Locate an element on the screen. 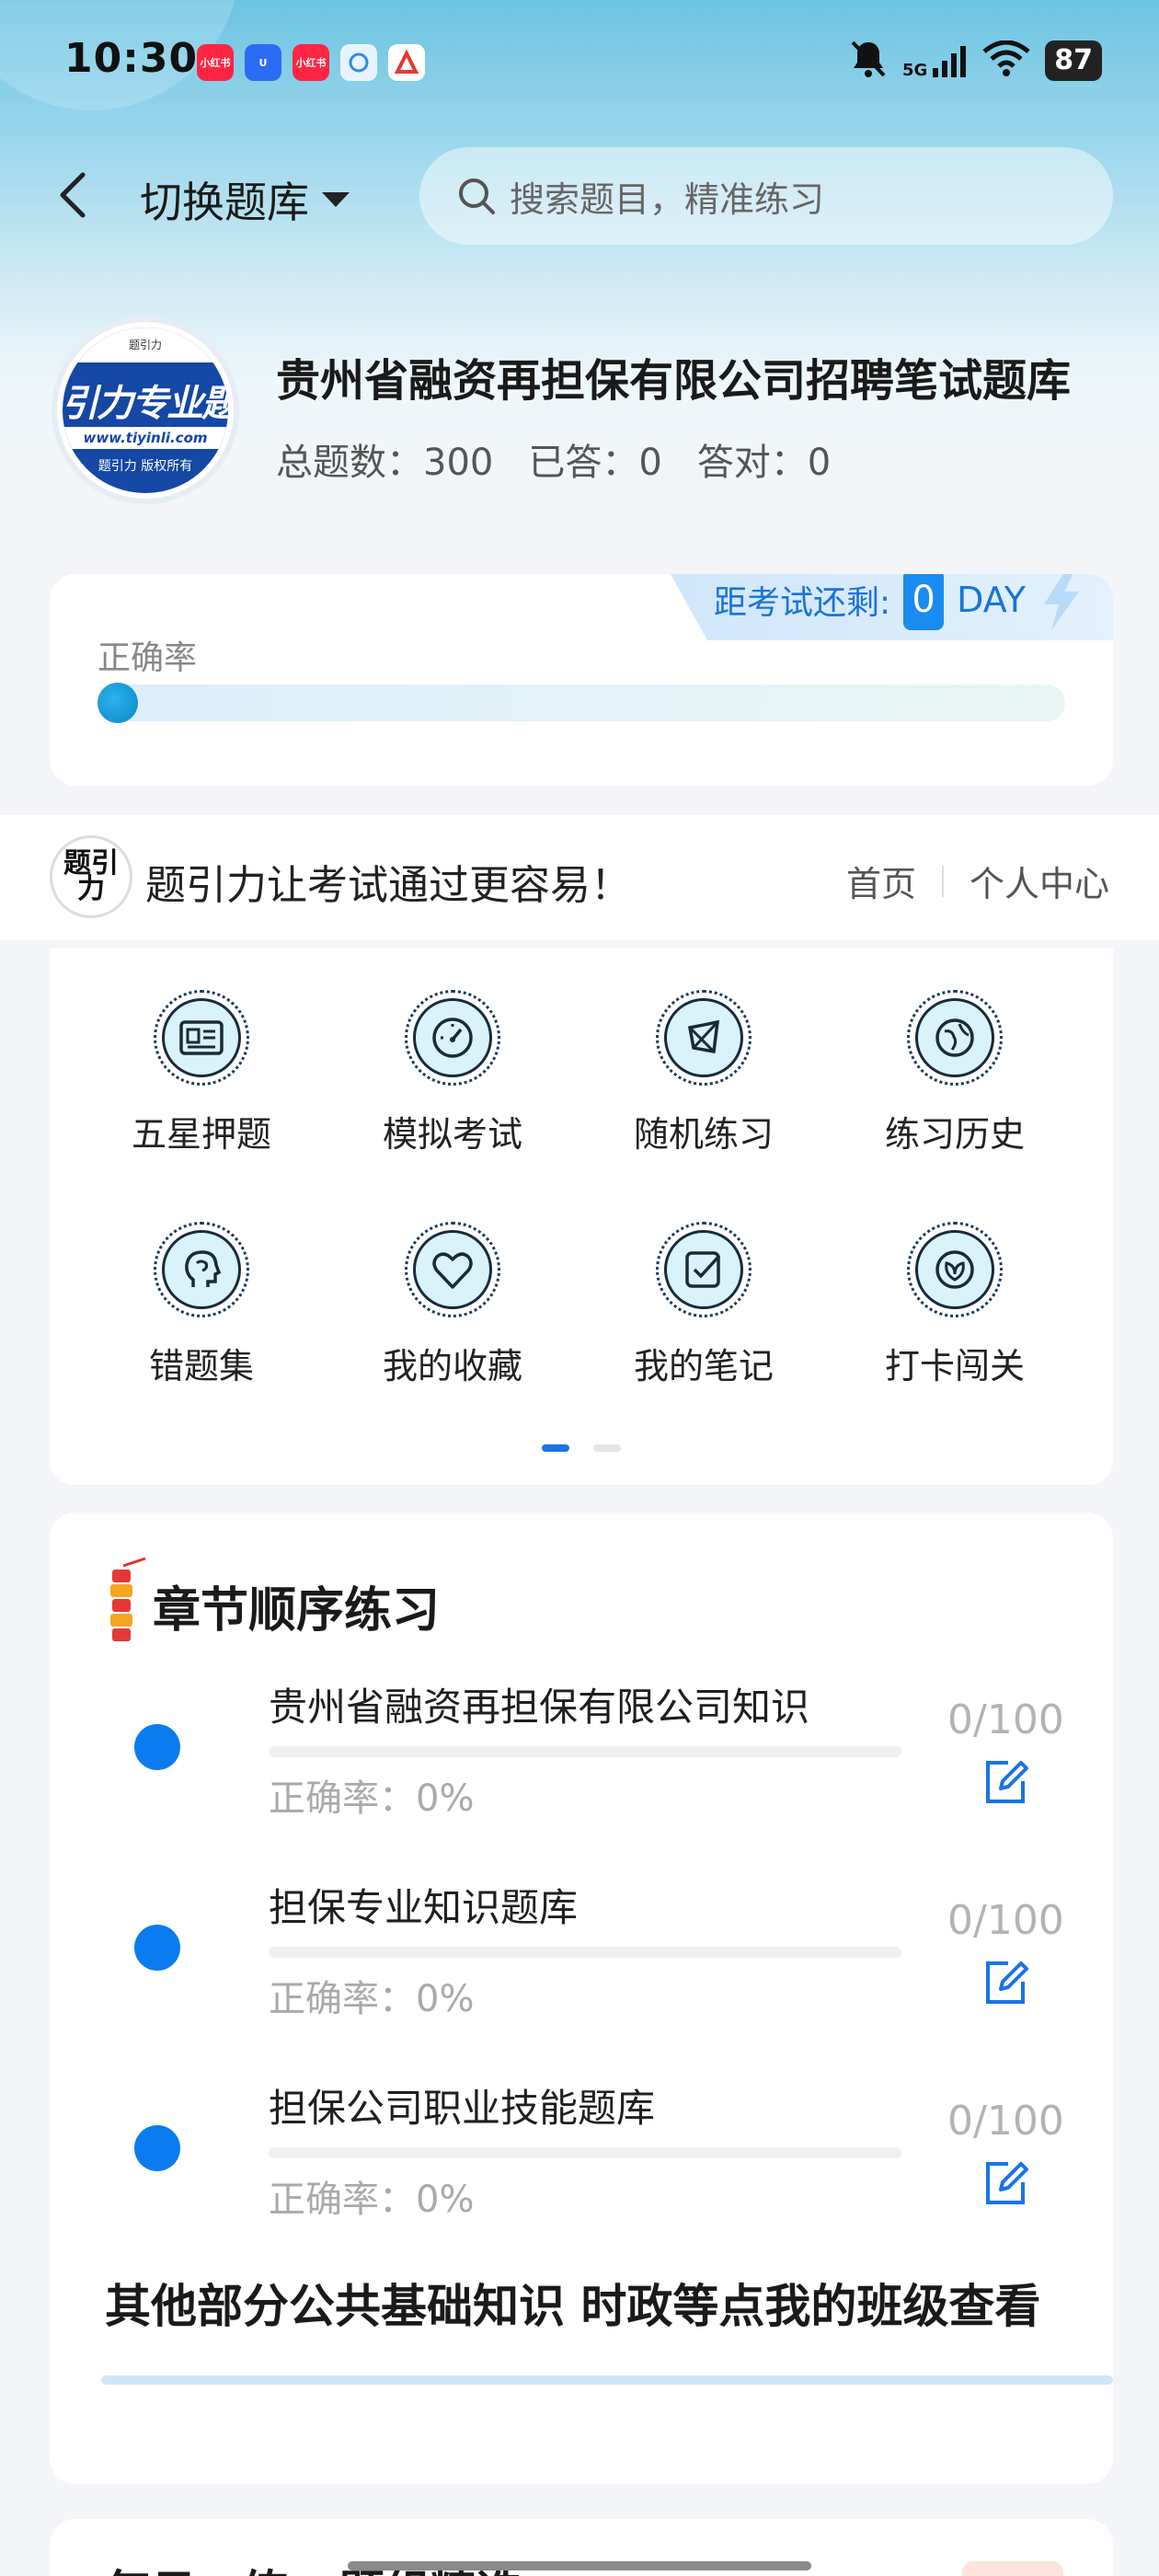 The width and height of the screenshot is (1159, 2576). total-questions: 总题数：300 is located at coordinates (385, 463).